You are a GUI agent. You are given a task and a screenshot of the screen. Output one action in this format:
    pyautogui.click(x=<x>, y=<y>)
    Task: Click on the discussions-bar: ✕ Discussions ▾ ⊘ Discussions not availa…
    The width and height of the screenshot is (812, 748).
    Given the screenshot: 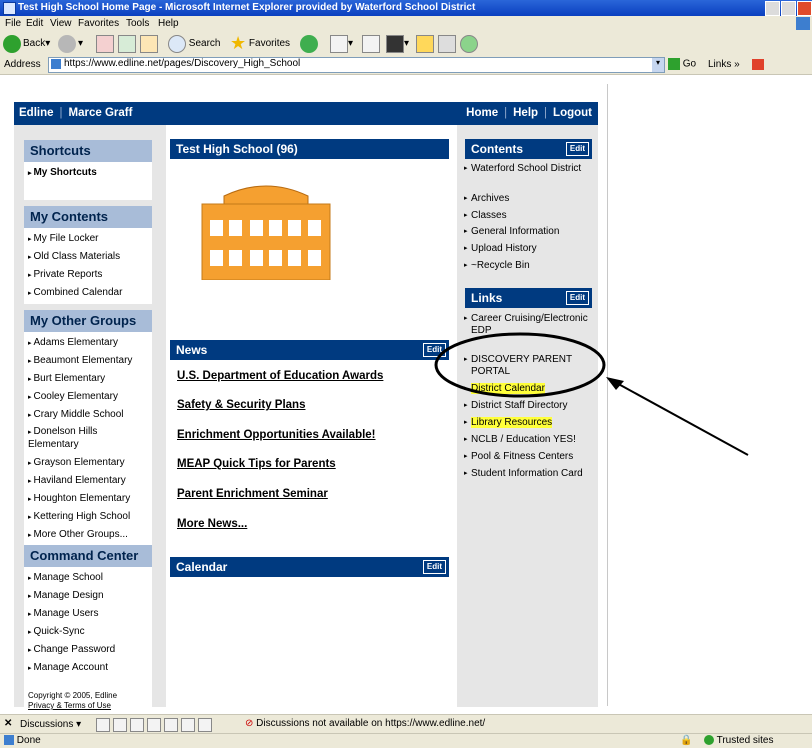 What is the action you would take?
    pyautogui.click(x=406, y=724)
    